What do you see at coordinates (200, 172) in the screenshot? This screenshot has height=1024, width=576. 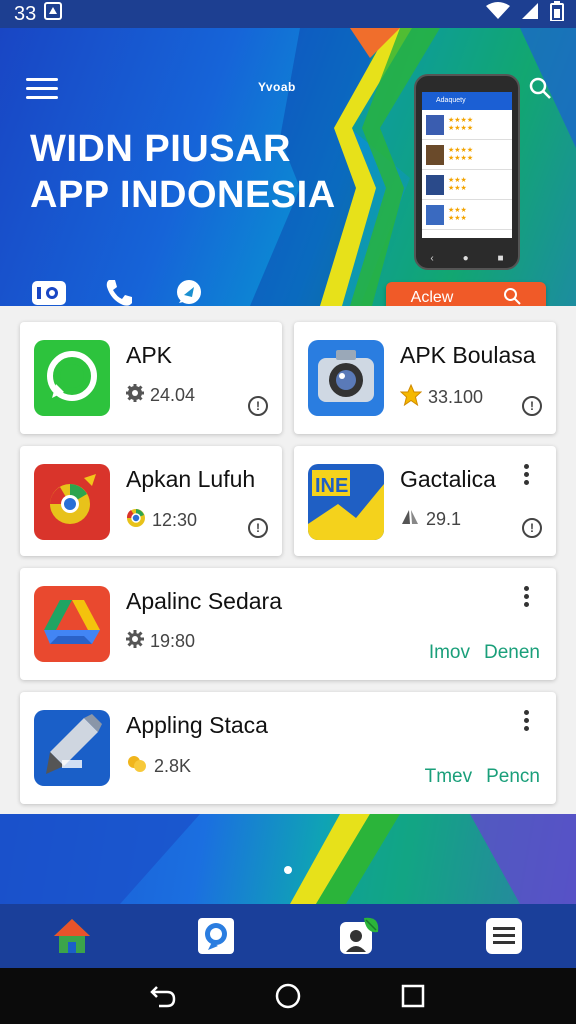 I see `page-title: WIDN PIUSAR APP INDONESIA` at bounding box center [200, 172].